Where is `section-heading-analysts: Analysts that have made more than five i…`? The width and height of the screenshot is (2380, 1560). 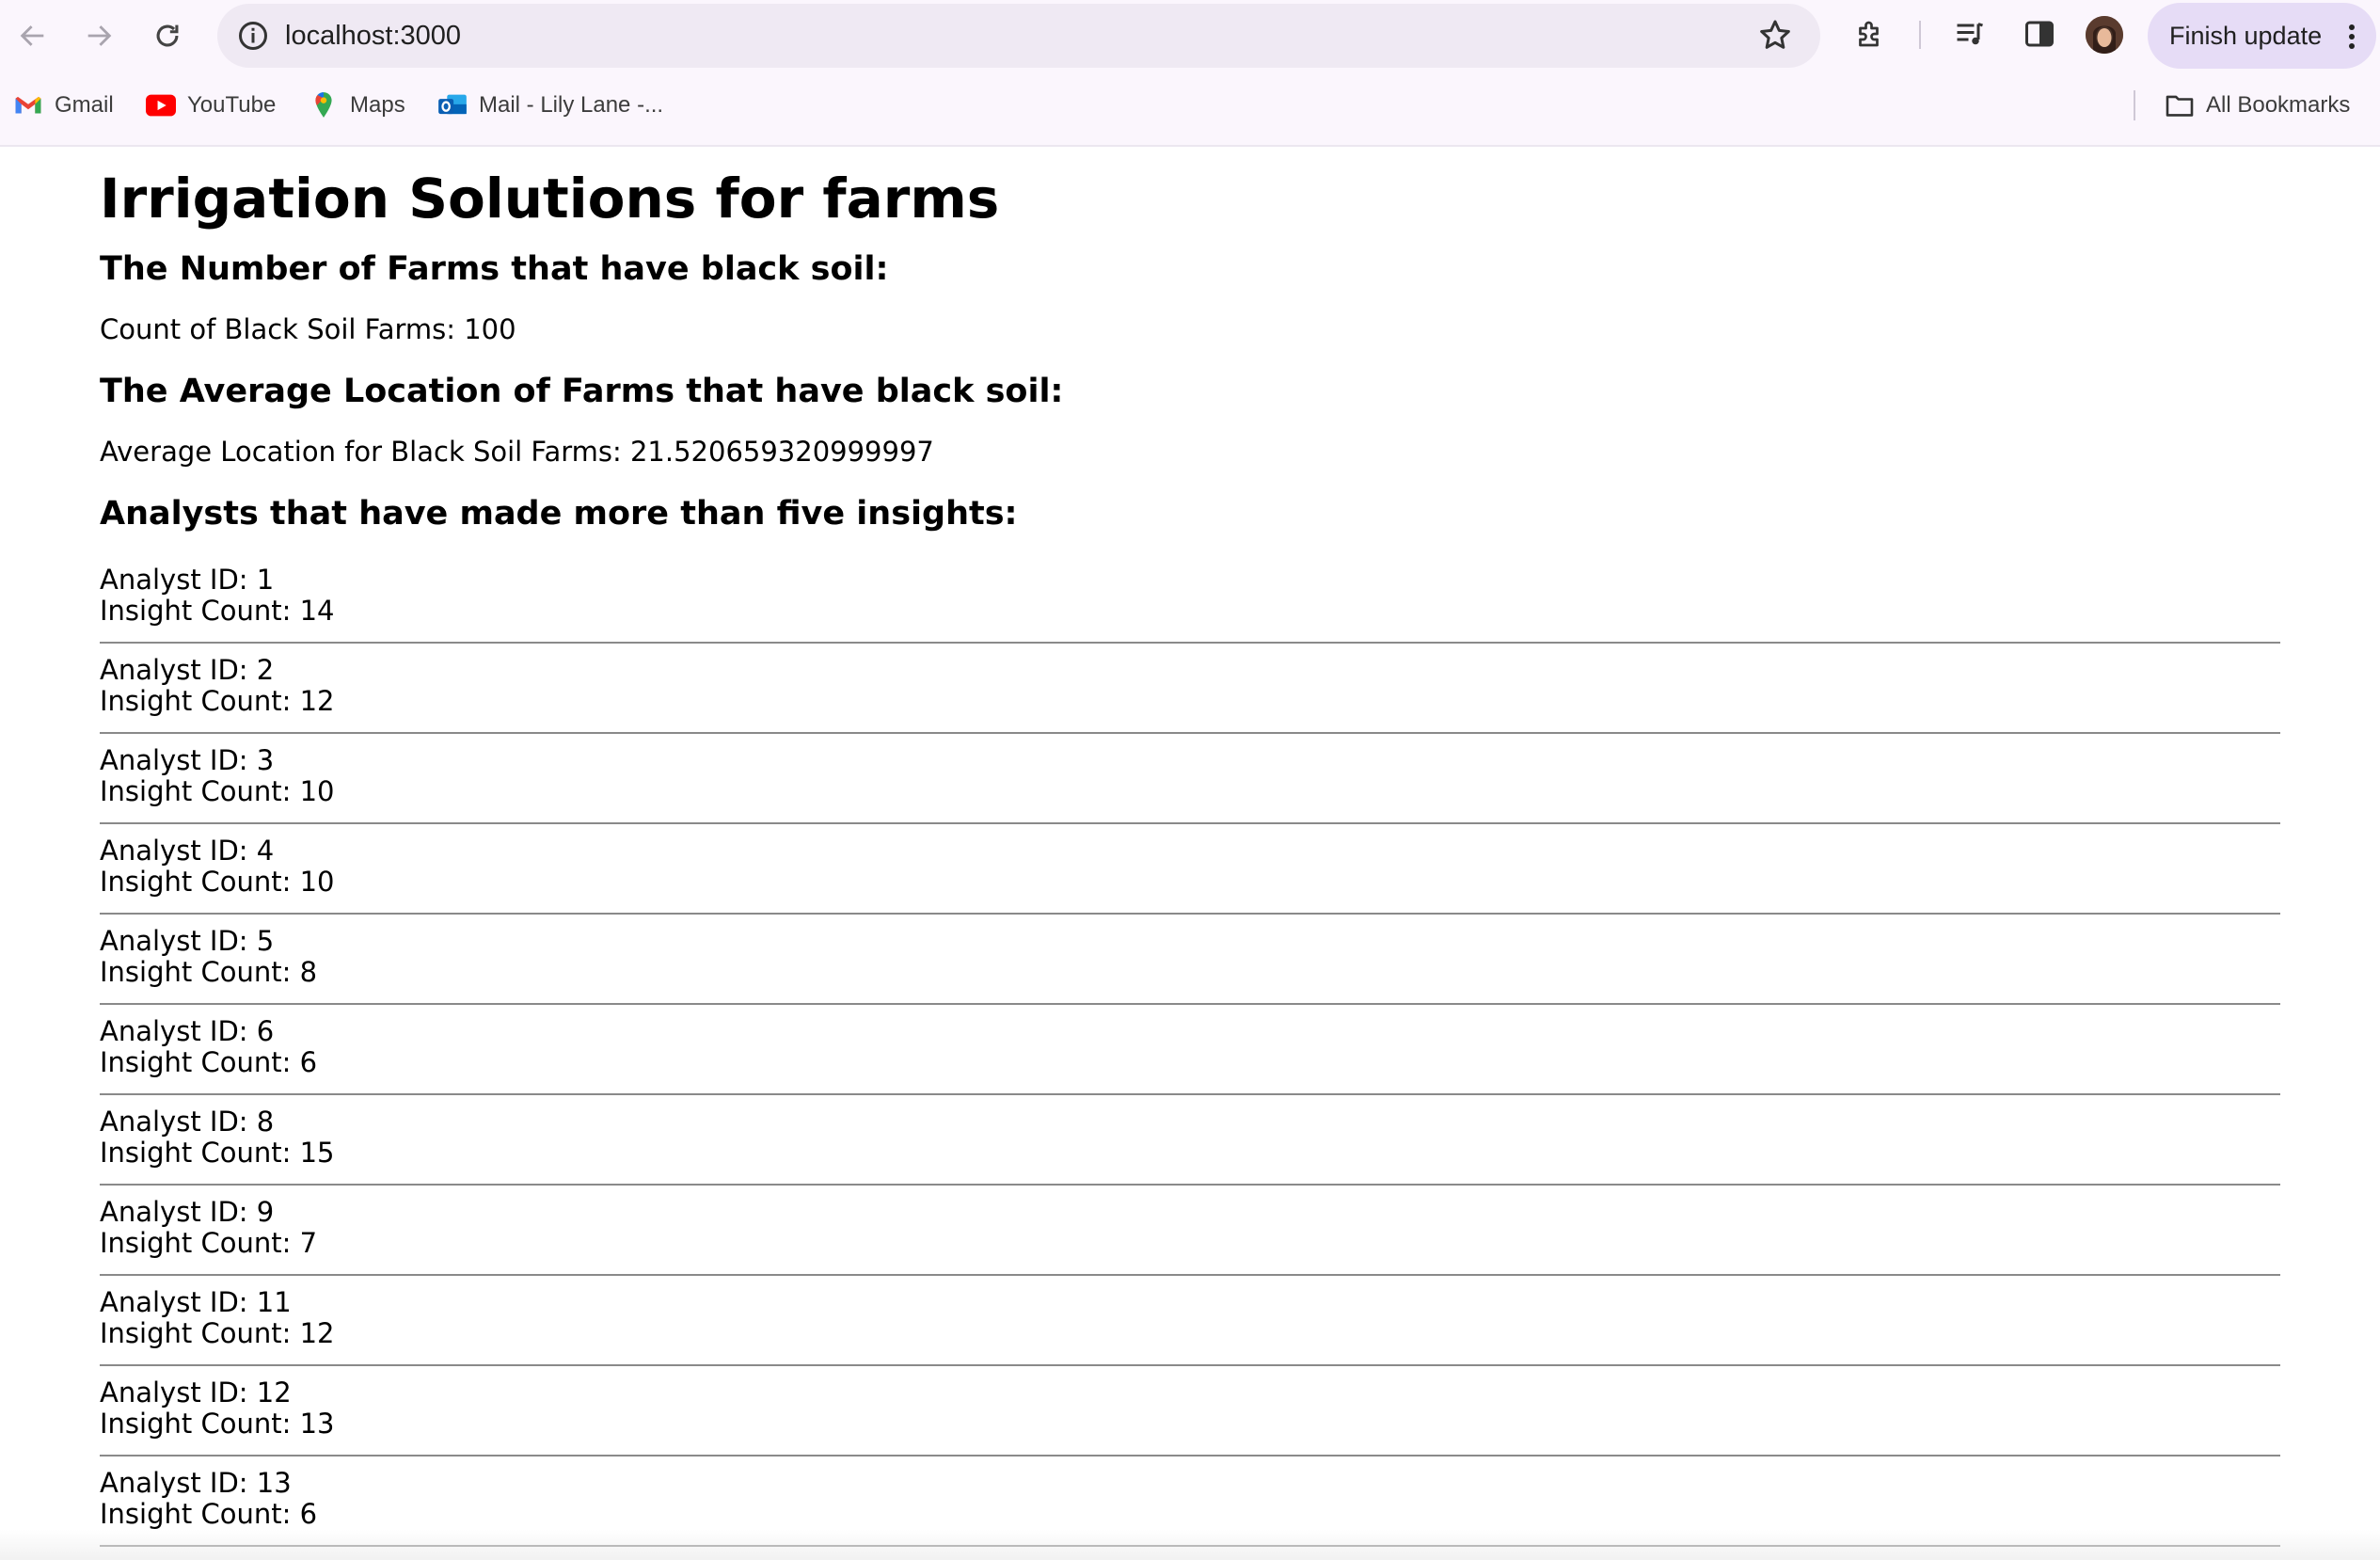
section-heading-analysts: Analysts that have made more than five i… is located at coordinates (559, 514).